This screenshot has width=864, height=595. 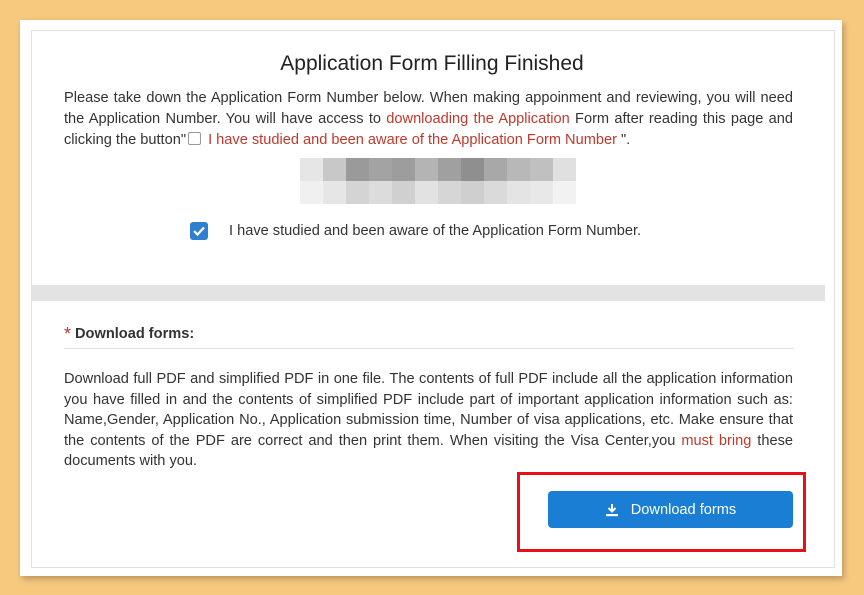 What do you see at coordinates (438, 181) in the screenshot?
I see `application-number-redacted` at bounding box center [438, 181].